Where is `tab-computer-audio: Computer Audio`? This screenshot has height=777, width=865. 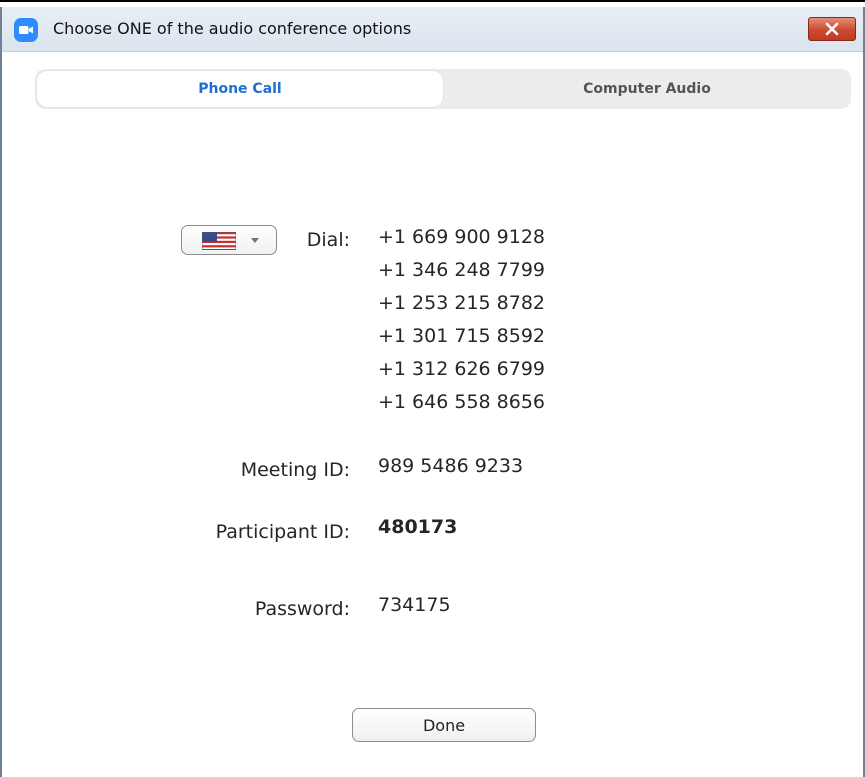
tab-computer-audio: Computer Audio is located at coordinates (647, 89).